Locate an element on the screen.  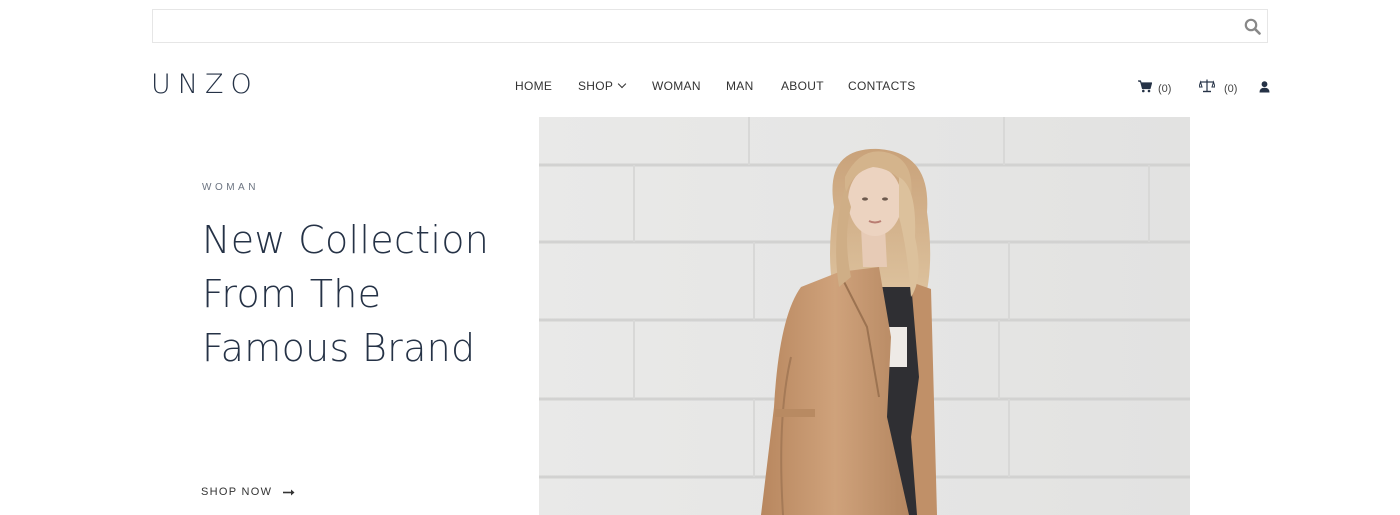
nav-item-shop-label: SHOP is located at coordinates (596, 86).